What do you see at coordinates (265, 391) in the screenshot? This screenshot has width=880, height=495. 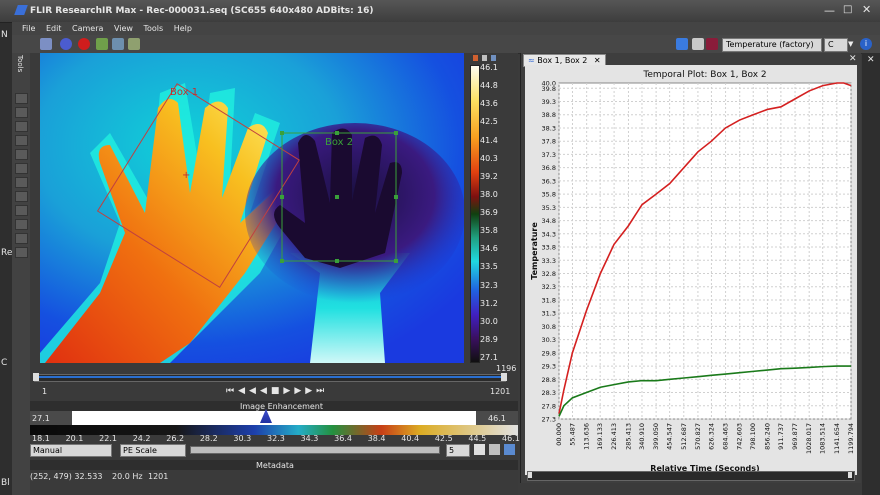 I see `step-back-icon: ◀` at bounding box center [265, 391].